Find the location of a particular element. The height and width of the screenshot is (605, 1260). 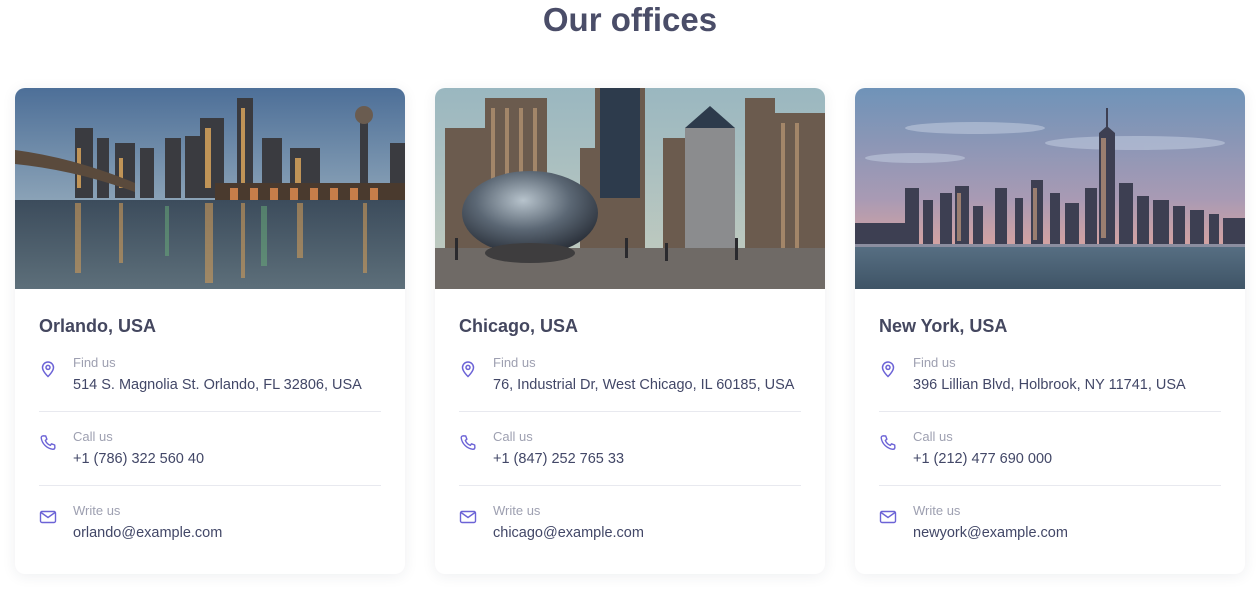

email-row: Write us orlando@example.com is located at coordinates (210, 522).